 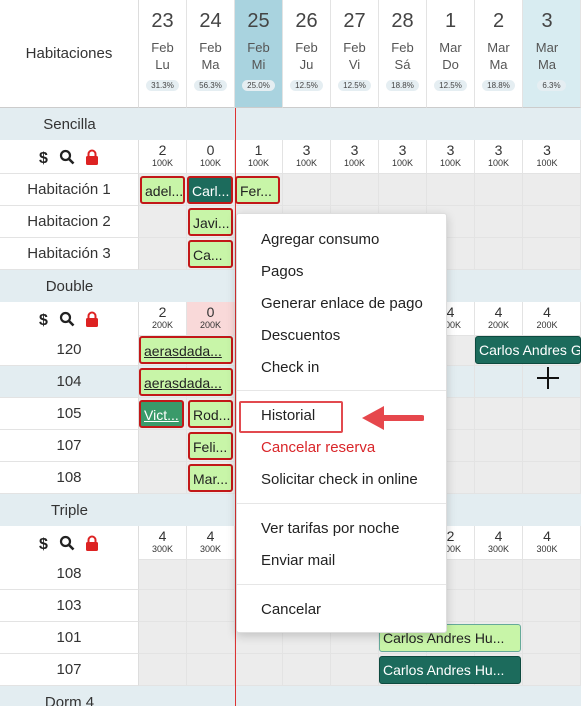 I want to click on availability-cell: 0 200K, so click(x=211, y=319).